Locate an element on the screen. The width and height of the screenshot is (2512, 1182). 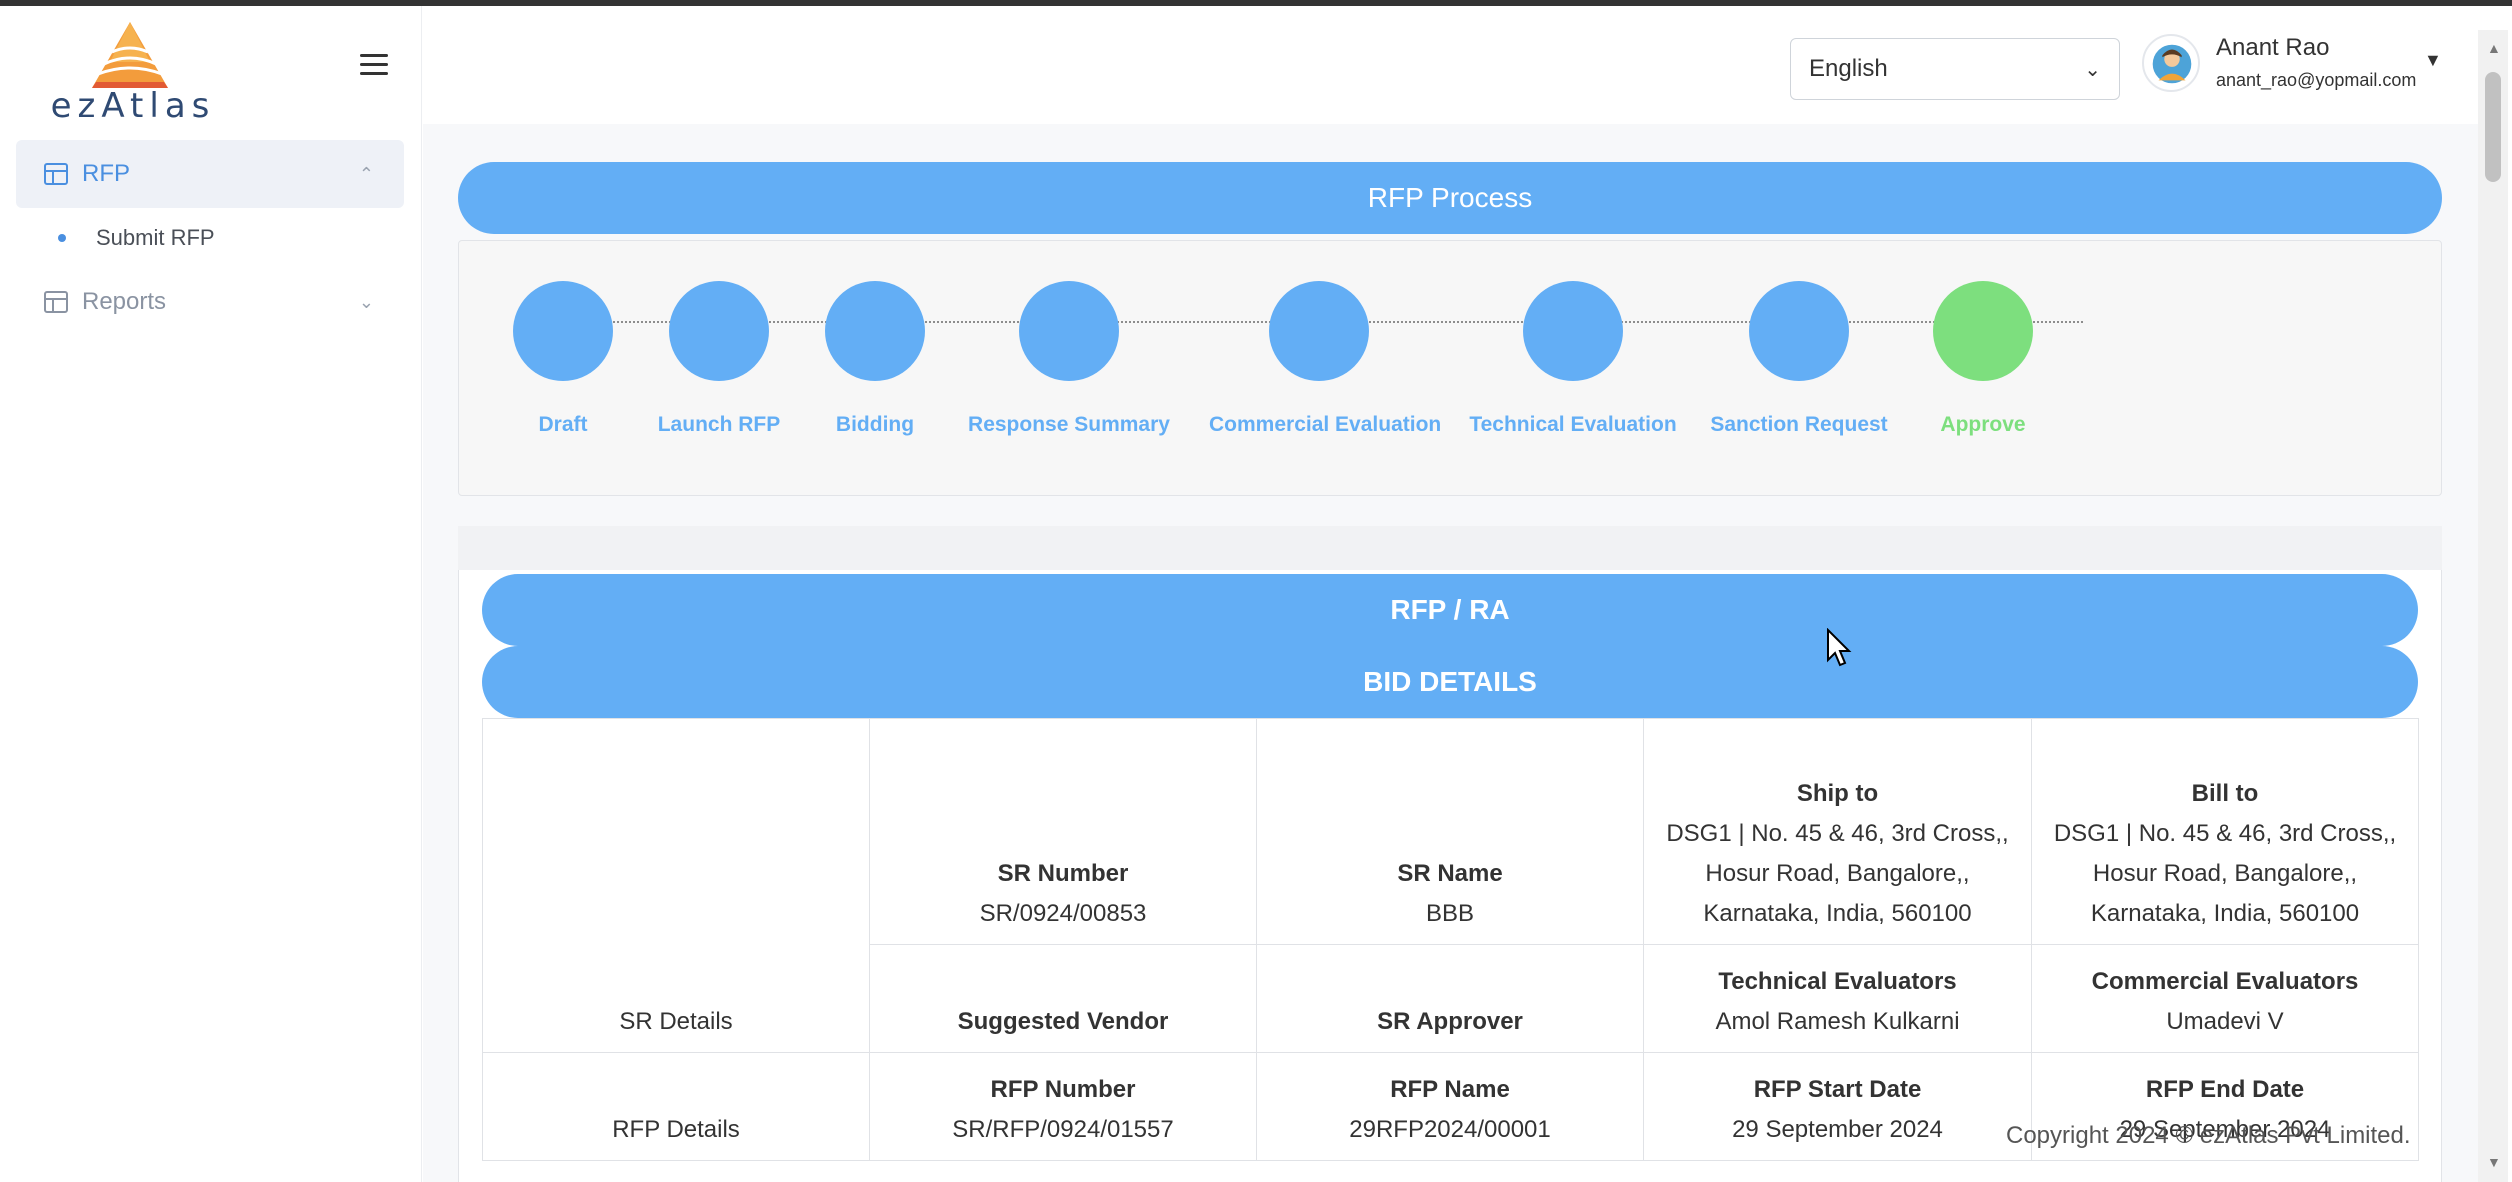
cell-heading: Suggested Vendor is located at coordinates (1063, 1021).